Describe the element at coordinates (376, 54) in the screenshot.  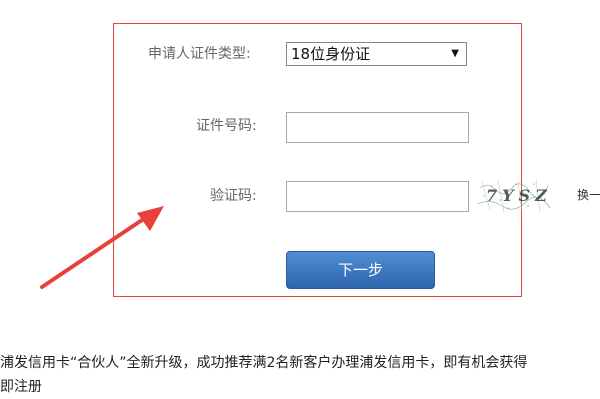
I see `id-type-select: 18位身份证 ▼` at that location.